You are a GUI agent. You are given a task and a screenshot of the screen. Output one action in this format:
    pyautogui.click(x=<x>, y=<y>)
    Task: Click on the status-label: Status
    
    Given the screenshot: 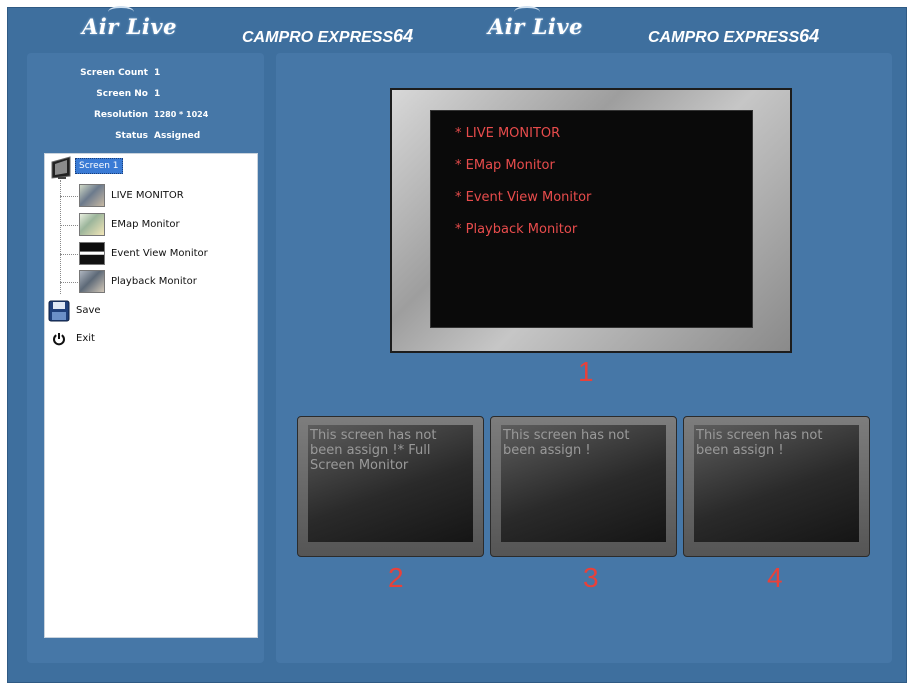 What is the action you would take?
    pyautogui.click(x=131, y=136)
    